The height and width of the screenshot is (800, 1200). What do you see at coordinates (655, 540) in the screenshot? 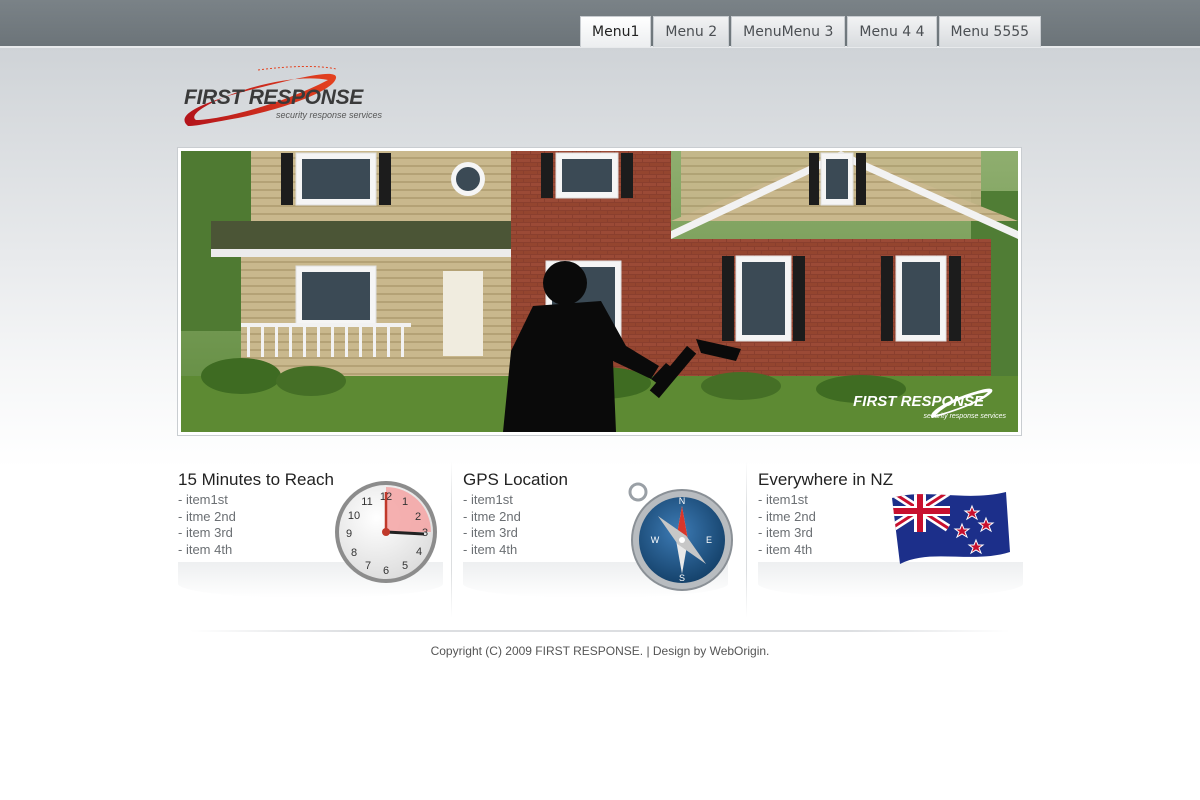
I see `svg-text: W` at bounding box center [655, 540].